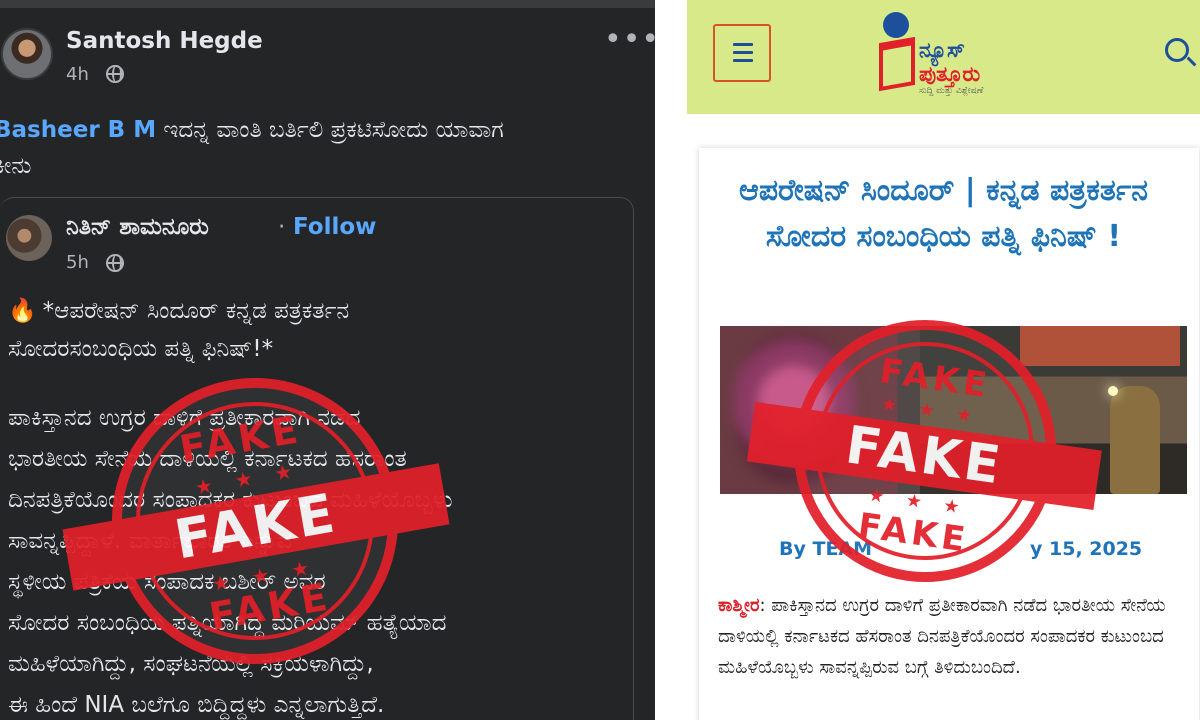 The width and height of the screenshot is (1200, 720). What do you see at coordinates (333, 130) in the screenshot?
I see `post-text-line1: ಇದನ್ನ ವಾಂತಿ ಬರ್ತಿಲಿ ಪ್ರಕಟಿಸೋದು ಯಾವಾಗ` at bounding box center [333, 130].